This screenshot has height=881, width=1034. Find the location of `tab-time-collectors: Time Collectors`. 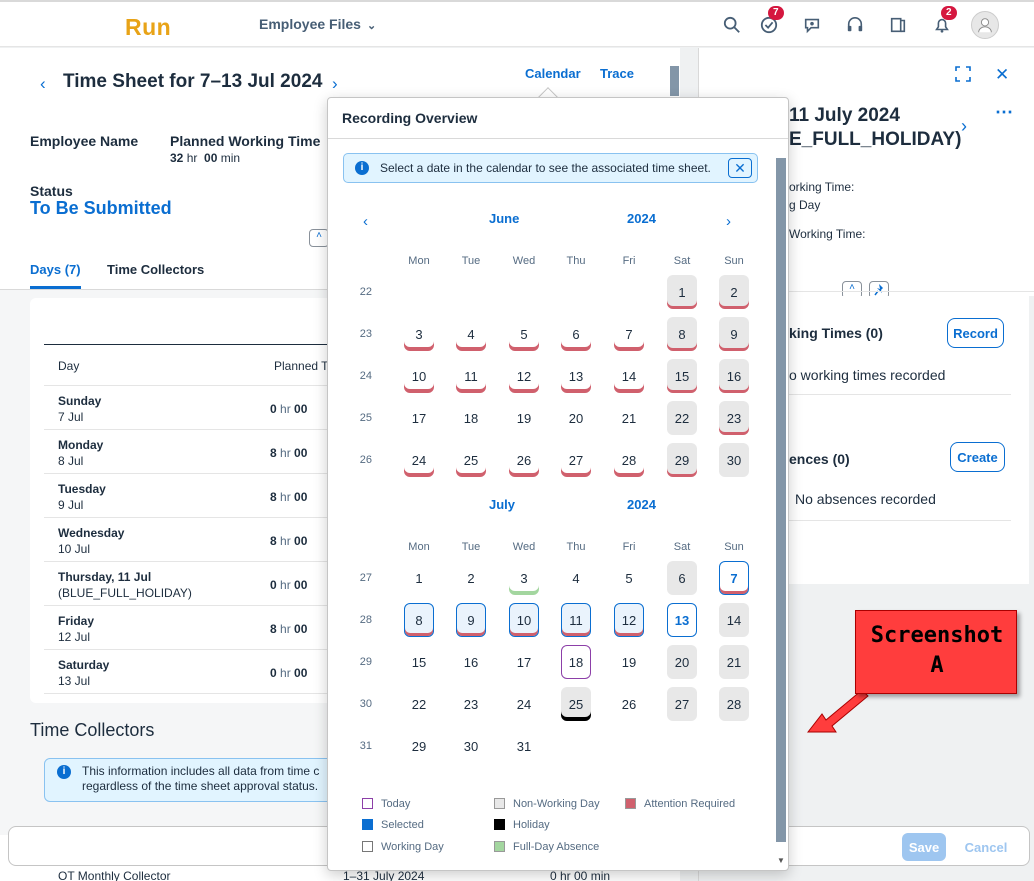

tab-time-collectors: Time Collectors is located at coordinates (155, 269).